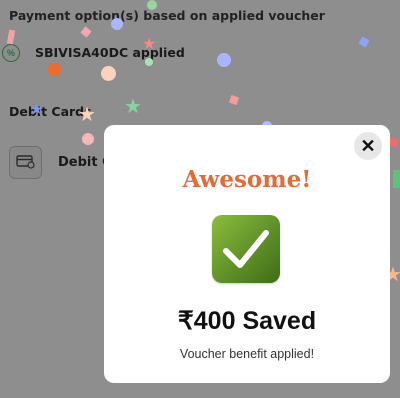 The height and width of the screenshot is (398, 400). Describe the element at coordinates (11, 53) in the screenshot. I see `percent-icon: %` at that location.